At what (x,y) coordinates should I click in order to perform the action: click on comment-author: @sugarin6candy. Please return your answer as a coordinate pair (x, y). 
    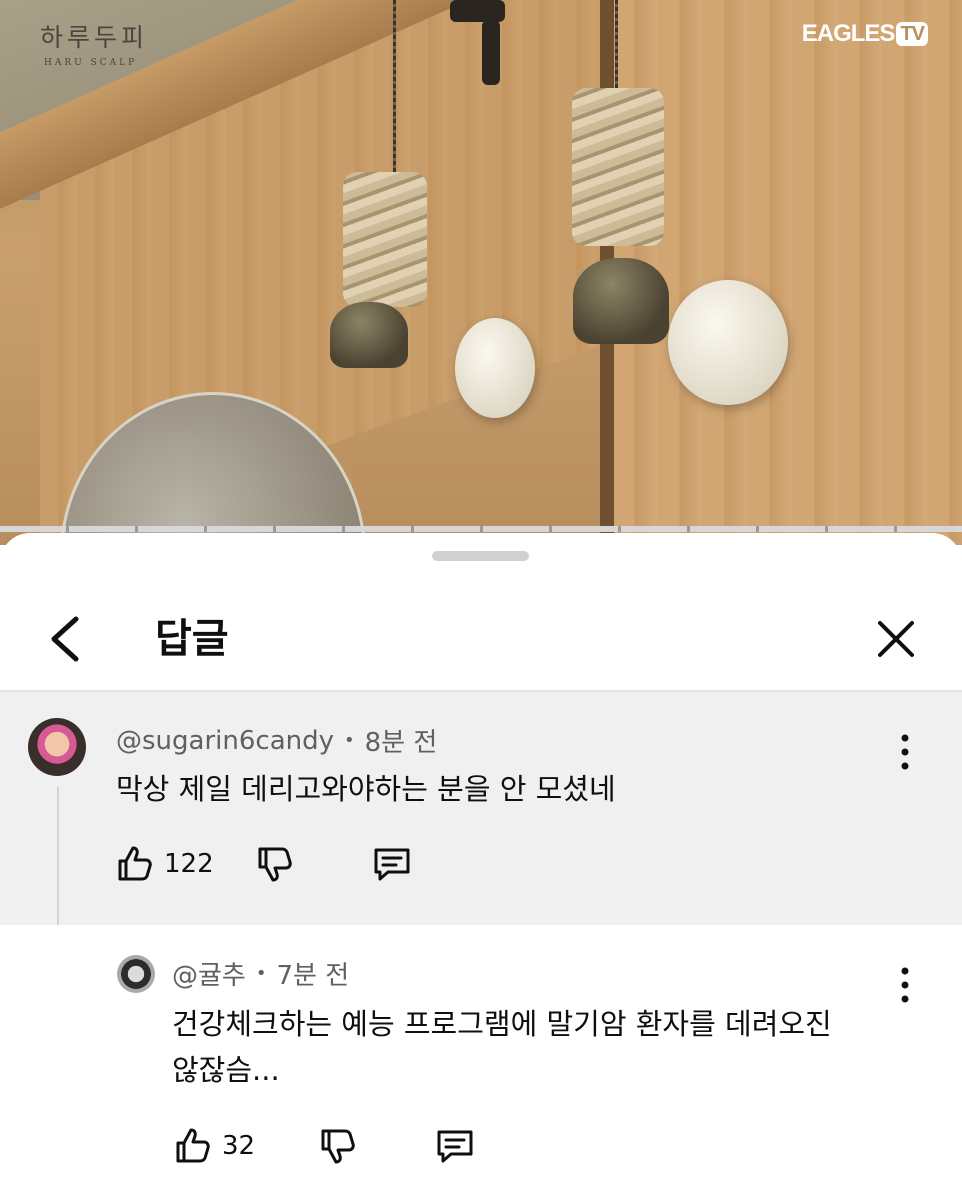
    Looking at the image, I should click on (225, 741).